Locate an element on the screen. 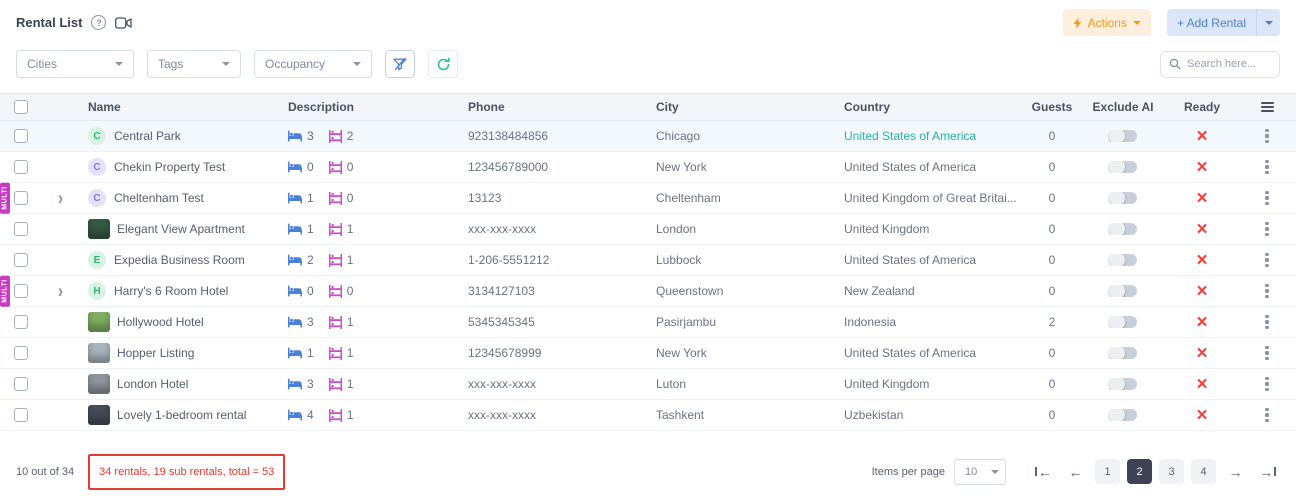 The width and height of the screenshot is (1296, 500). clear-filters-button is located at coordinates (400, 64).